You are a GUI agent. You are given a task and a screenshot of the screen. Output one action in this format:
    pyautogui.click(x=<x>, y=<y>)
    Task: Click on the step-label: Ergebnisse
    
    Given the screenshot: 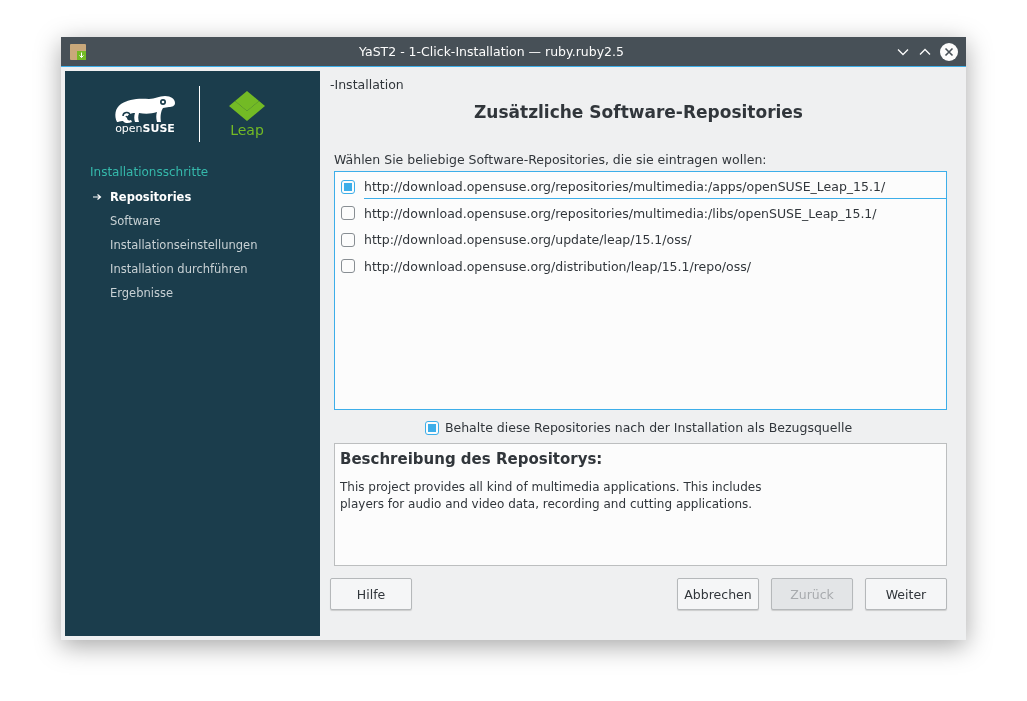 What is the action you would take?
    pyautogui.click(x=141, y=293)
    